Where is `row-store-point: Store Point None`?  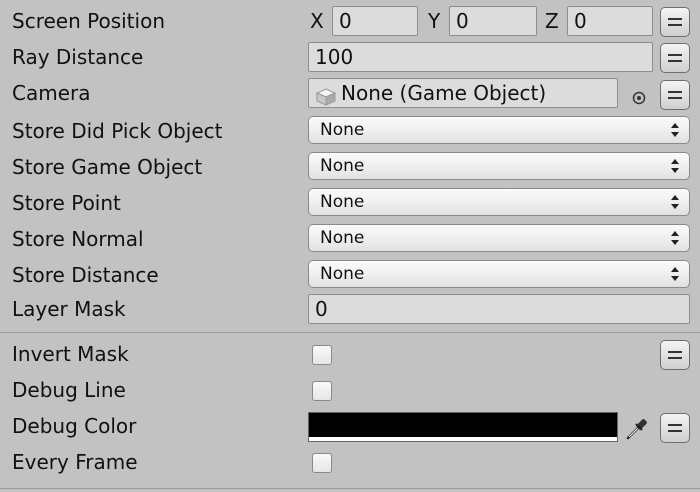
row-store-point: Store Point None is located at coordinates (350, 203).